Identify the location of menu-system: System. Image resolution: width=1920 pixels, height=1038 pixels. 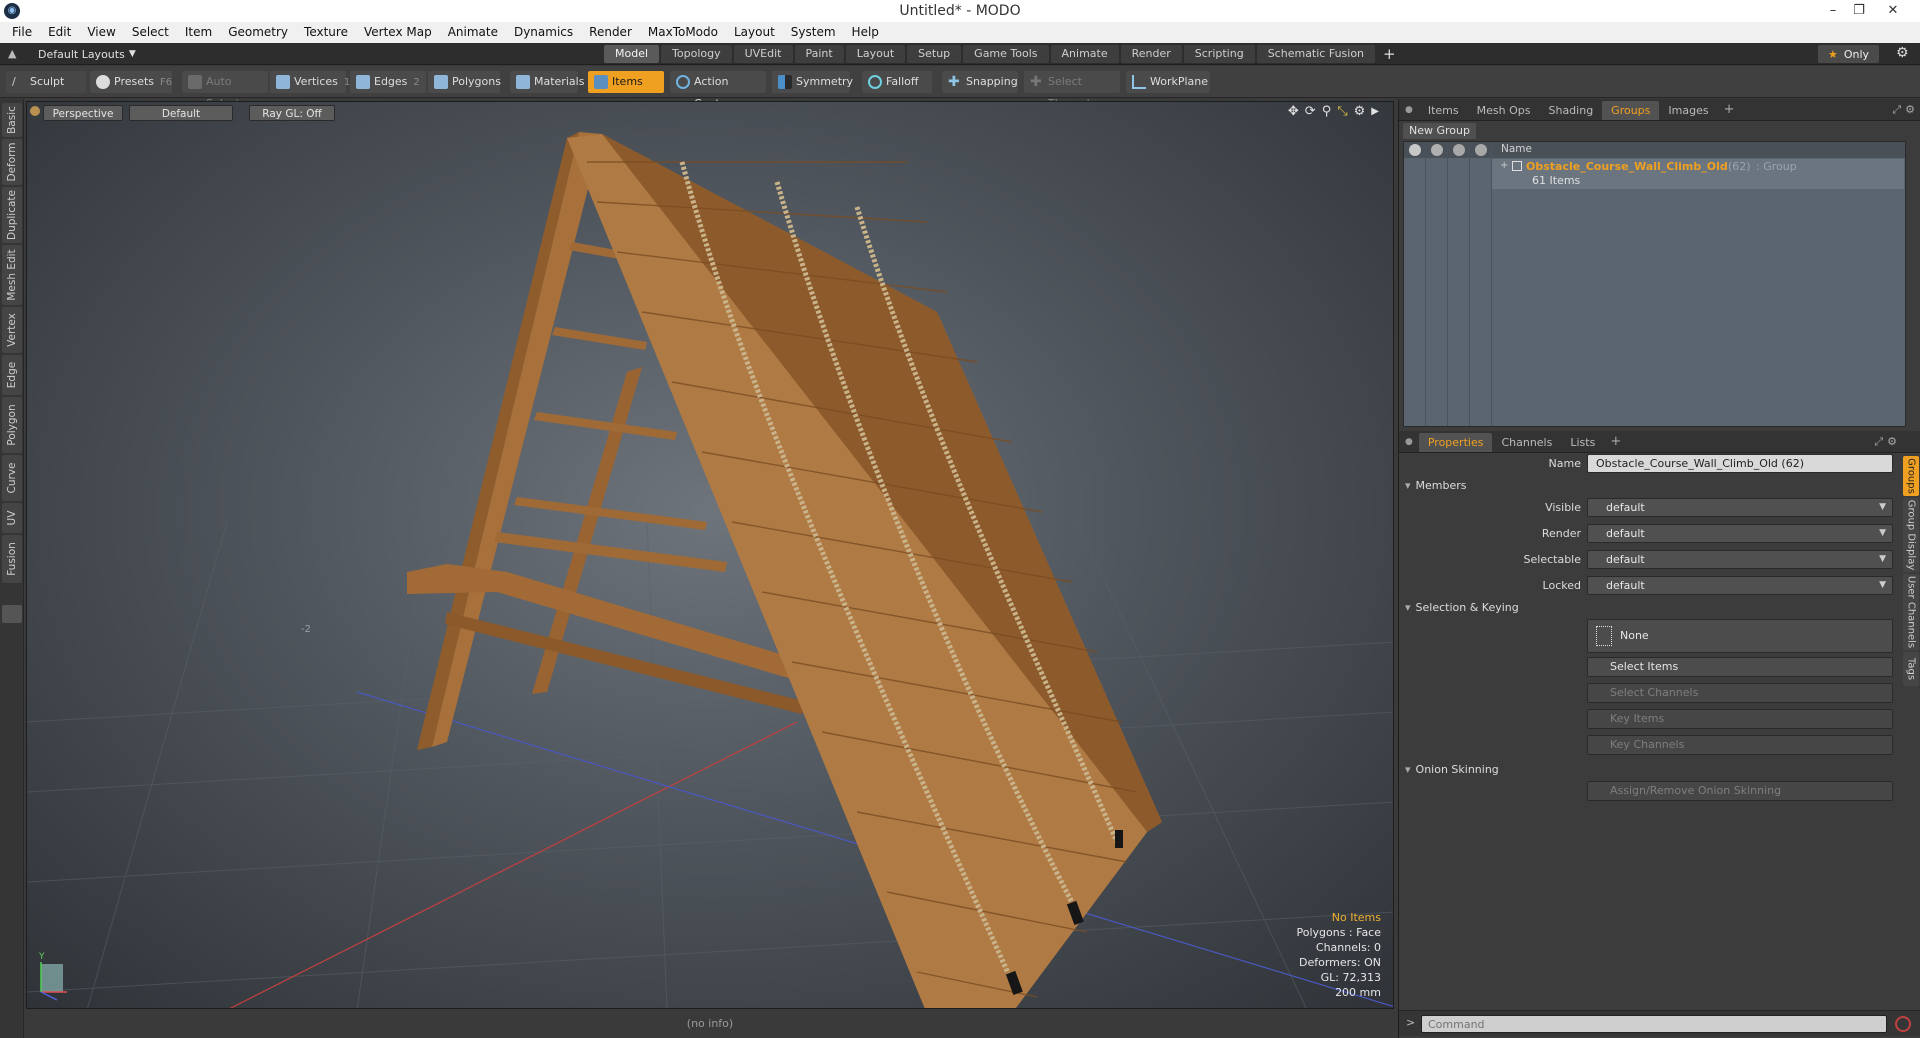
(813, 32).